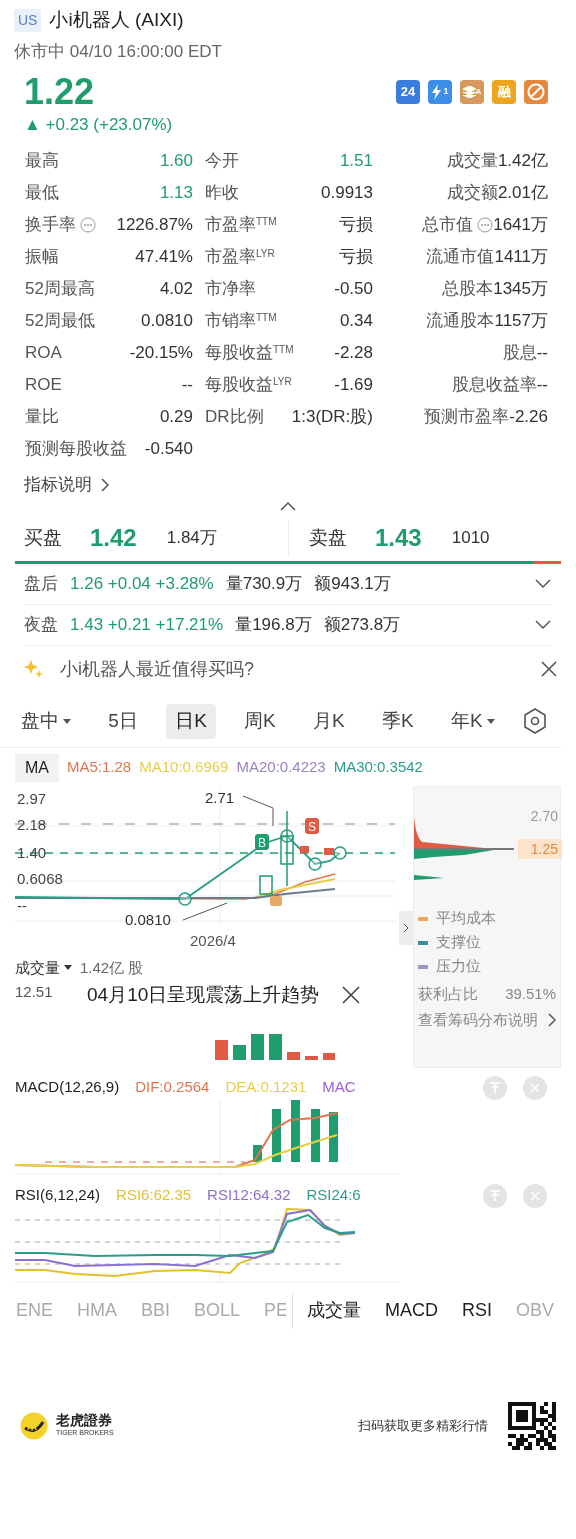 The image size is (576, 1539). Describe the element at coordinates (347, 193) in the screenshot. I see `stat-value: 0.9913` at that location.